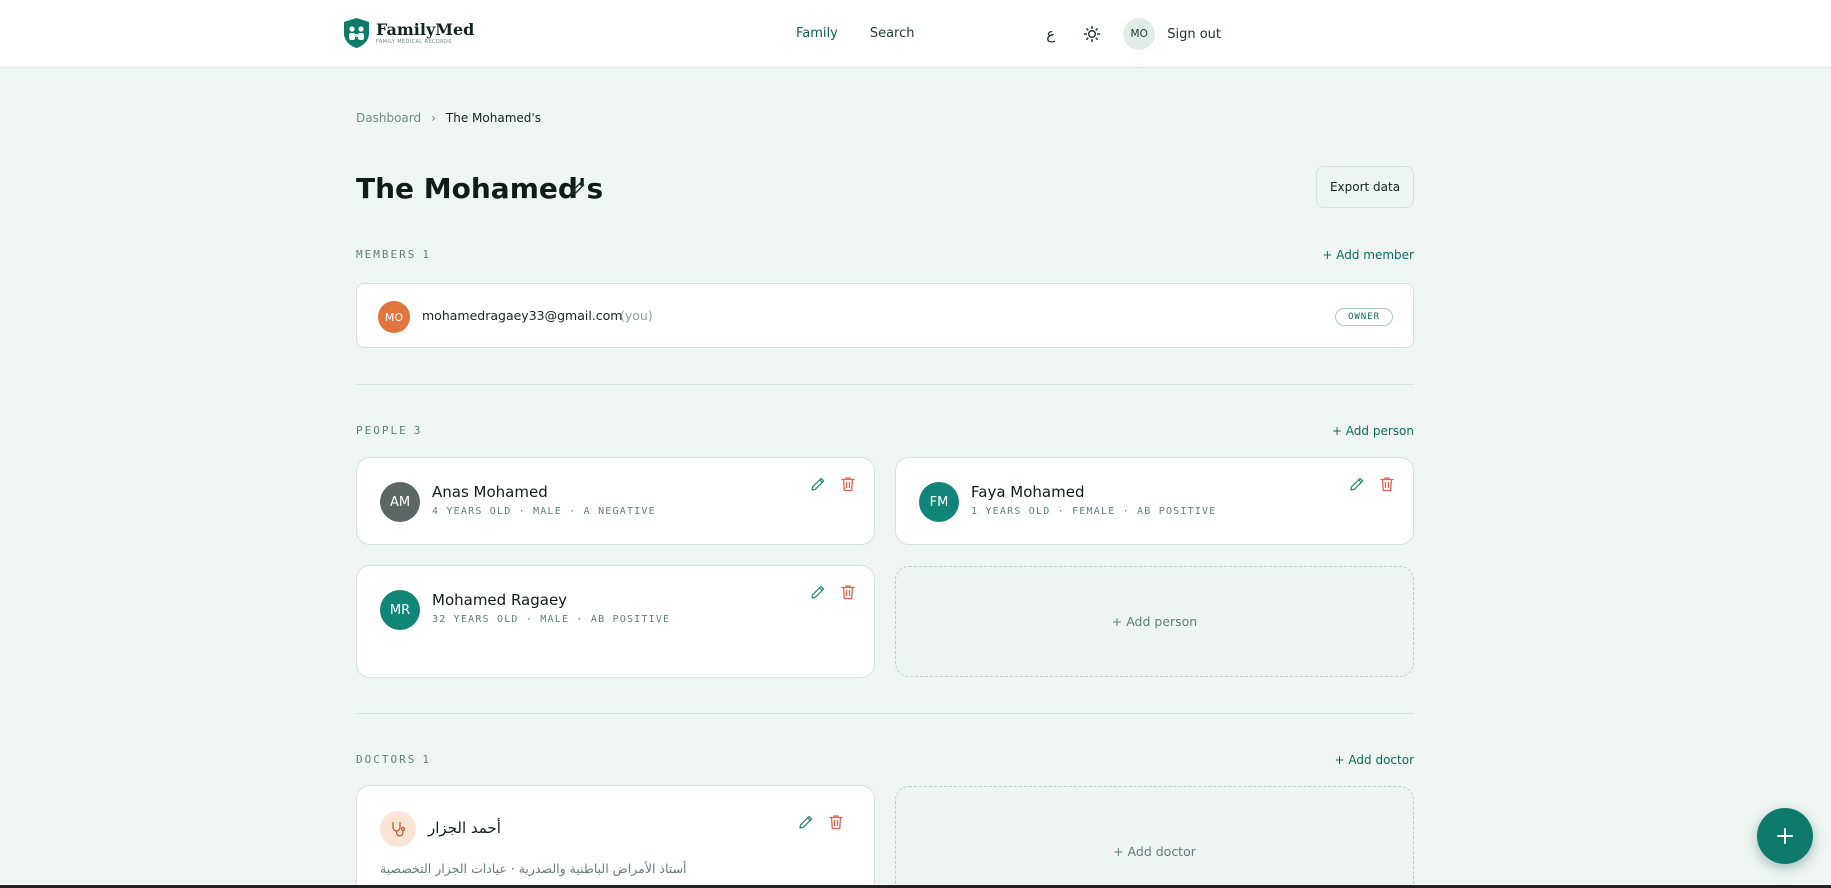 The width and height of the screenshot is (1831, 888). Describe the element at coordinates (480, 188) in the screenshot. I see `page-title: The Mohamed's` at that location.